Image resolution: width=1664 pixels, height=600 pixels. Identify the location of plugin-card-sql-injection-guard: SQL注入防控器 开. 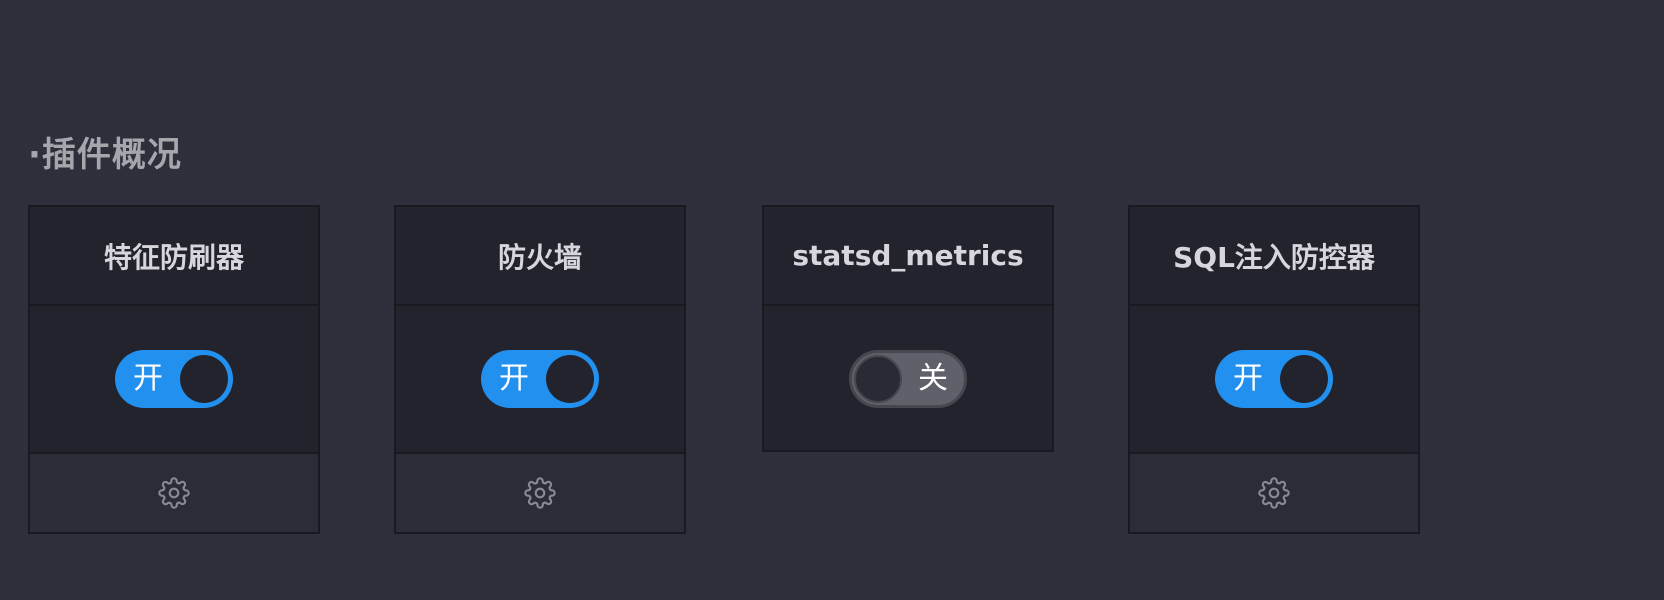
(1274, 369).